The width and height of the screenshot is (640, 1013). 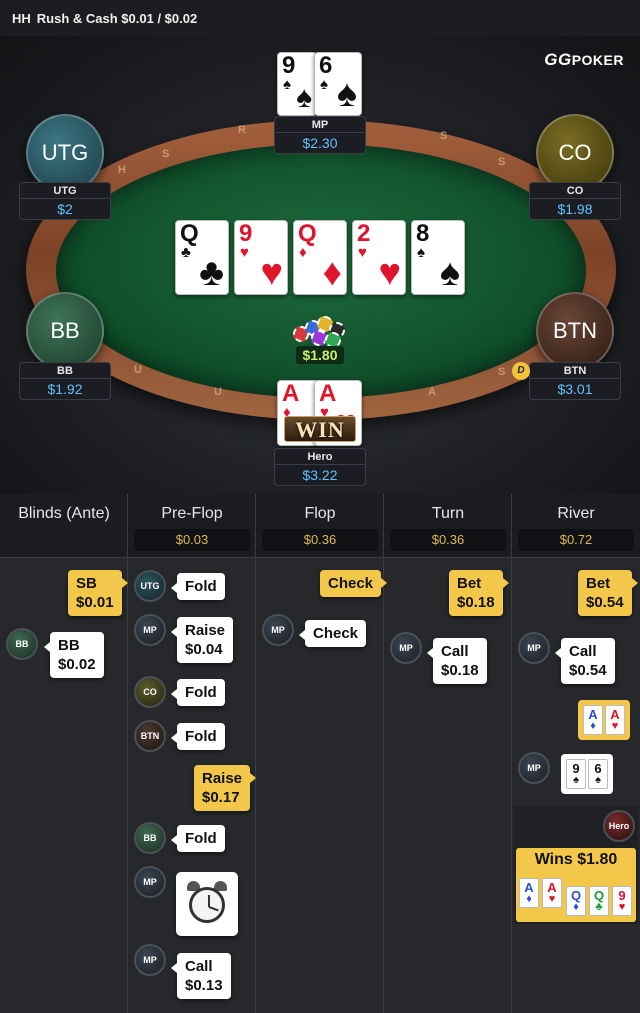 I want to click on shown-card: 6 ♠, so click(x=598, y=774).